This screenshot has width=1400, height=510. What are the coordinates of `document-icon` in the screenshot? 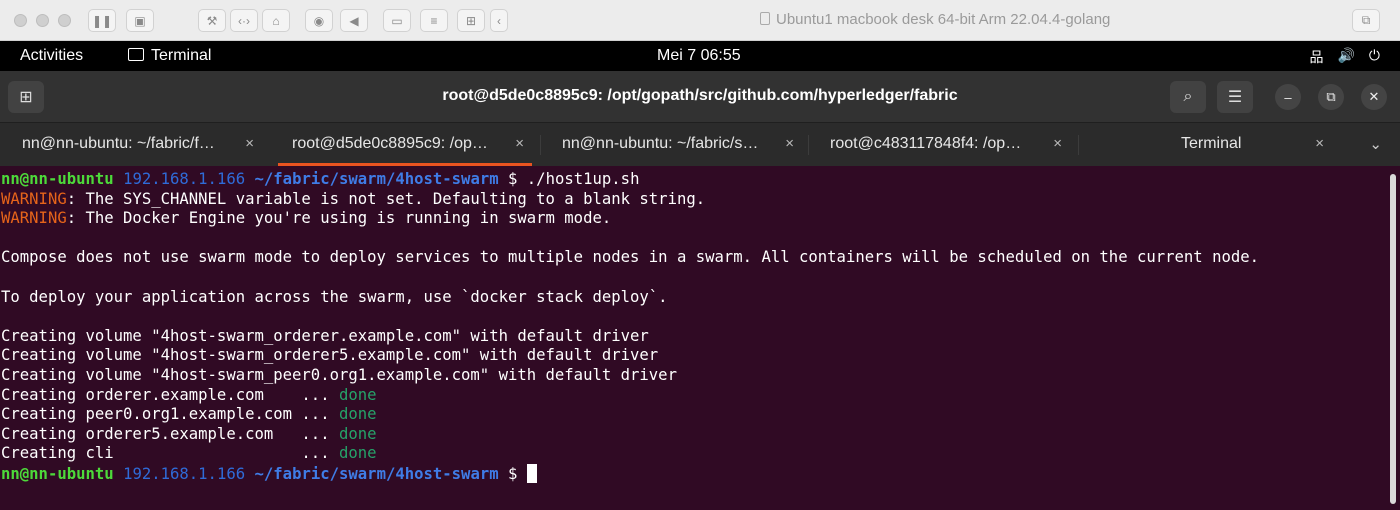 It's located at (765, 18).